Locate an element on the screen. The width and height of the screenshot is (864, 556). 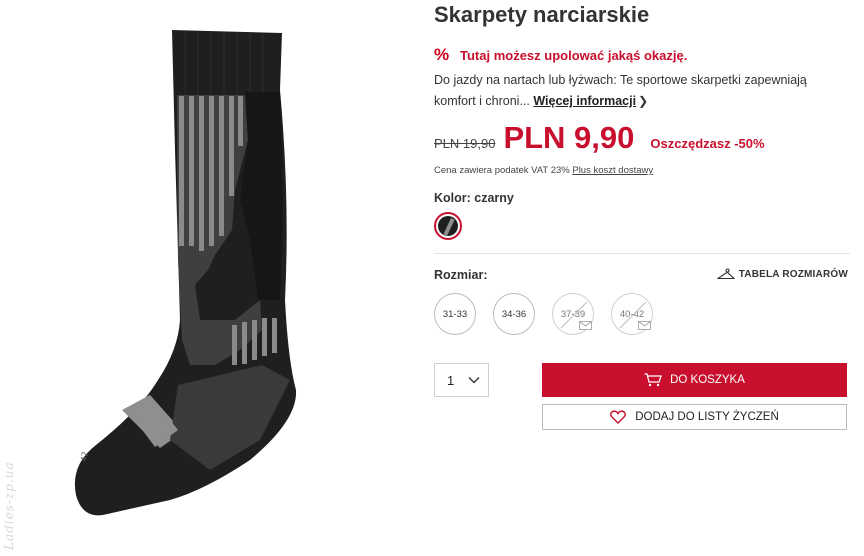
hanger-icon is located at coordinates (725, 274).